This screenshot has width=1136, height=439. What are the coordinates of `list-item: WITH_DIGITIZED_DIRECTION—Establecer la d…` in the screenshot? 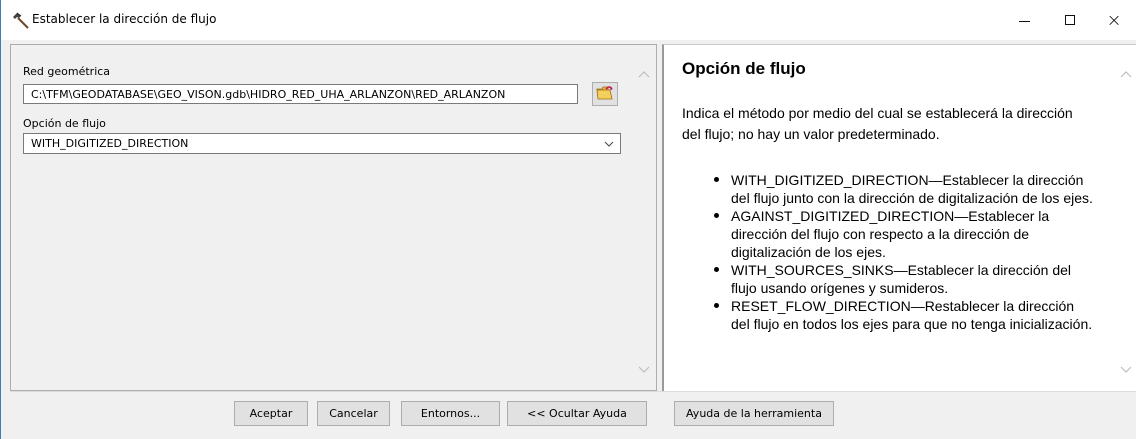 It's located at (904, 189).